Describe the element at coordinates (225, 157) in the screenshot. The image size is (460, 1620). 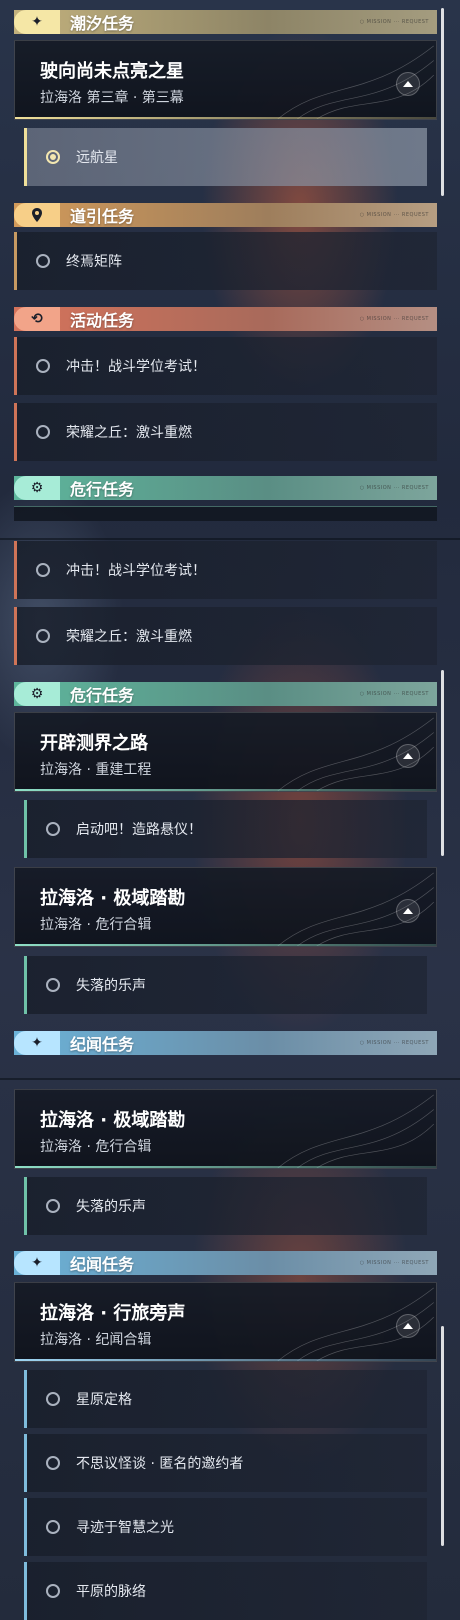
I see `task-item-voyager: 远航星` at that location.